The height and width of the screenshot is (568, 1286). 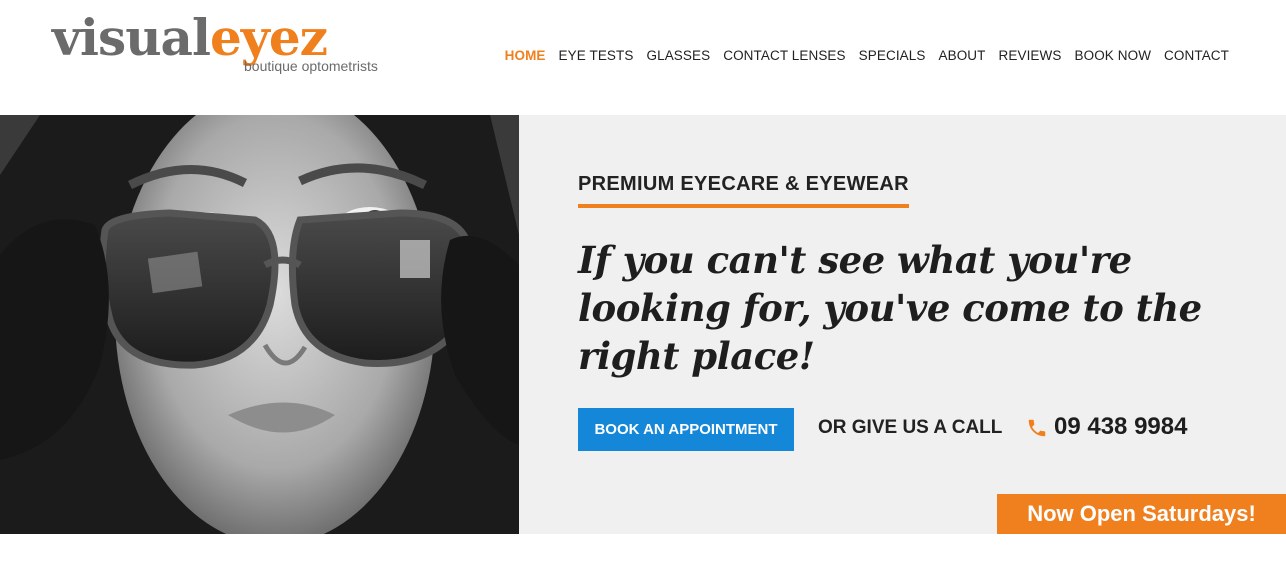 What do you see at coordinates (215, 44) in the screenshot?
I see `site-logo: visualeyez boutique optometrists` at bounding box center [215, 44].